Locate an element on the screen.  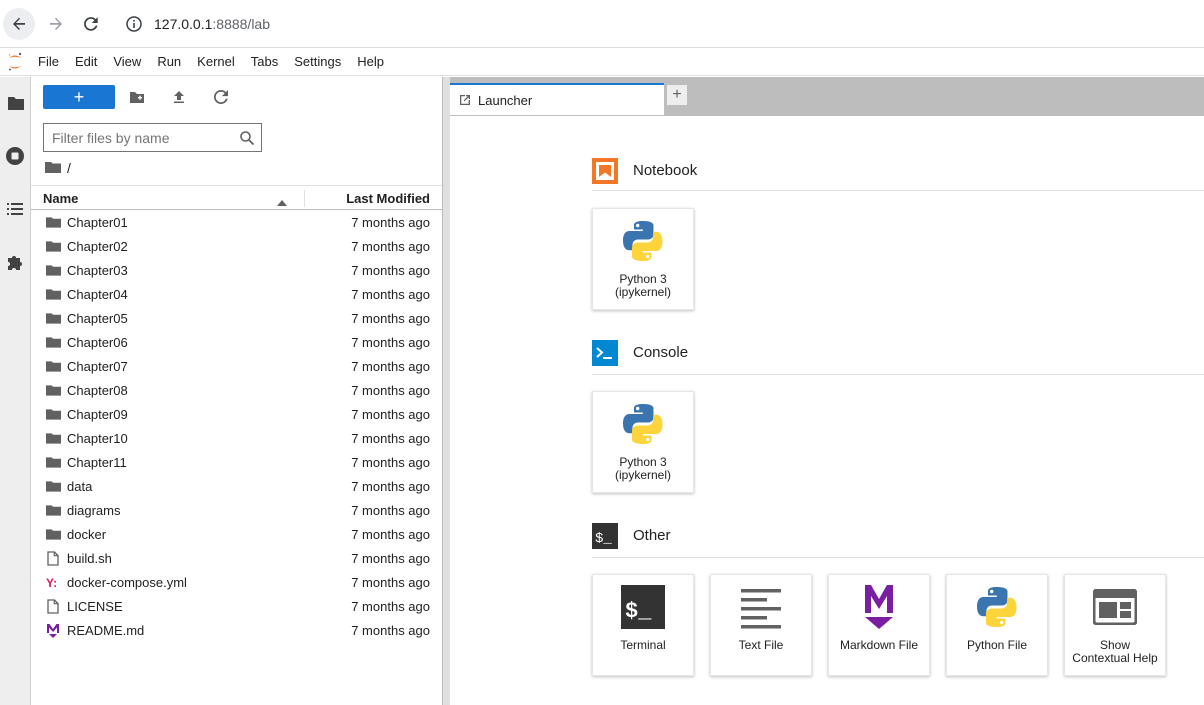
item-name: Chapter03 is located at coordinates (97, 270).